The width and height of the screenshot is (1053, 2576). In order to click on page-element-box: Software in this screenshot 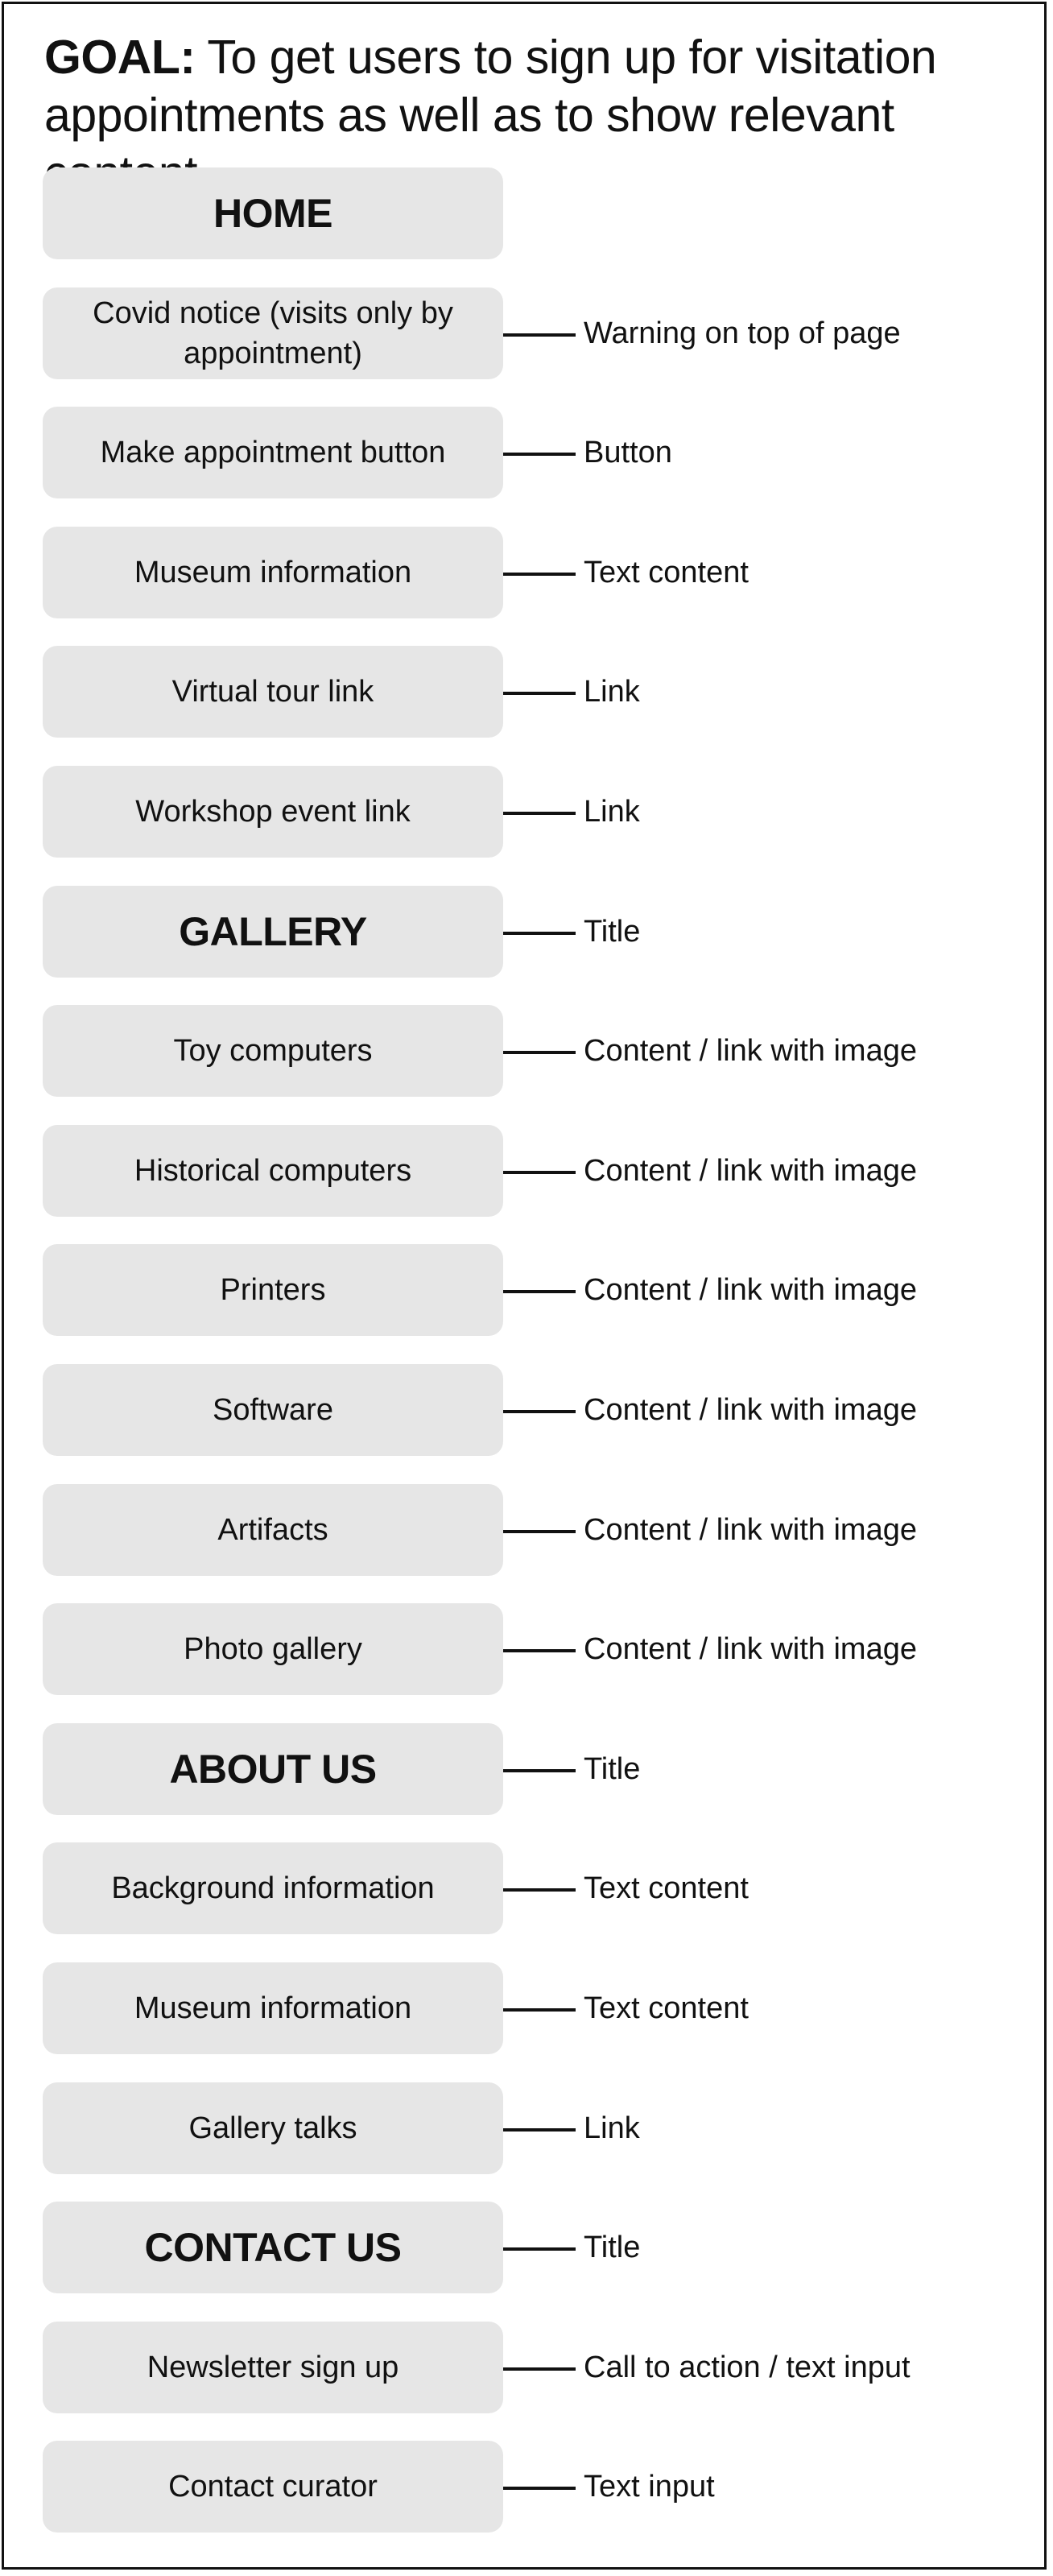, I will do `click(273, 1410)`.